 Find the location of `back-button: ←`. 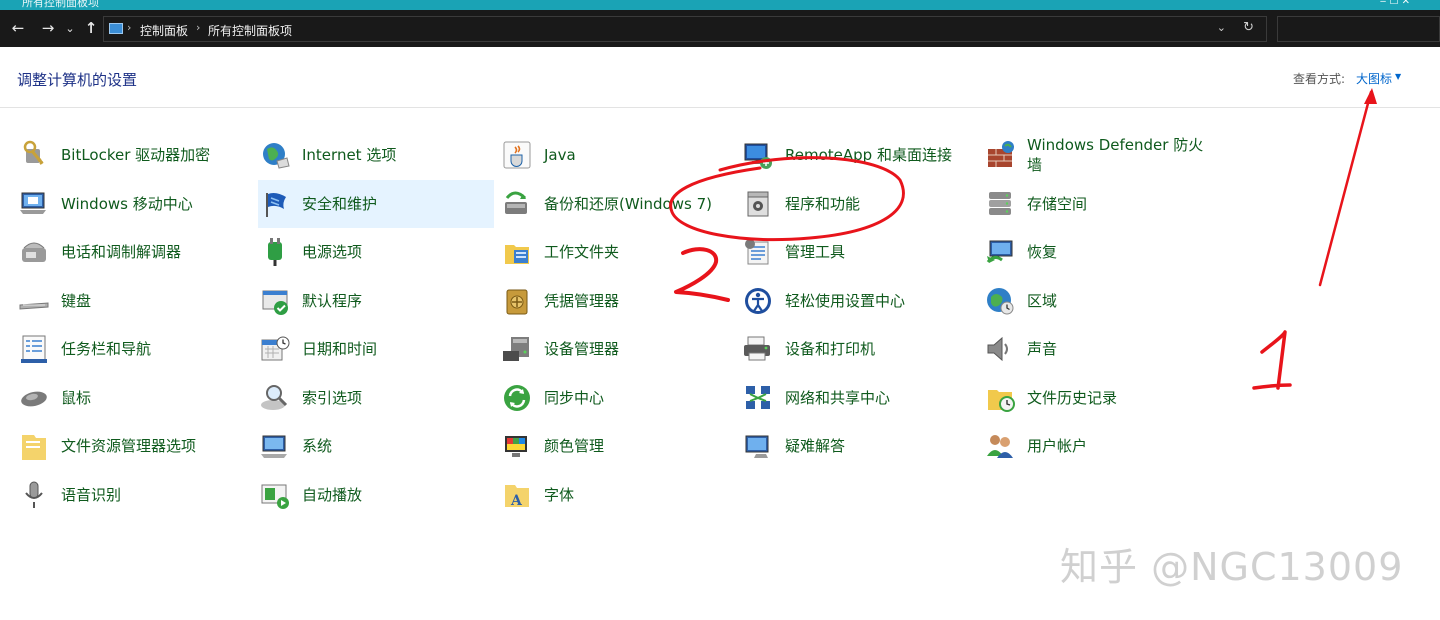

back-button: ← is located at coordinates (18, 28).